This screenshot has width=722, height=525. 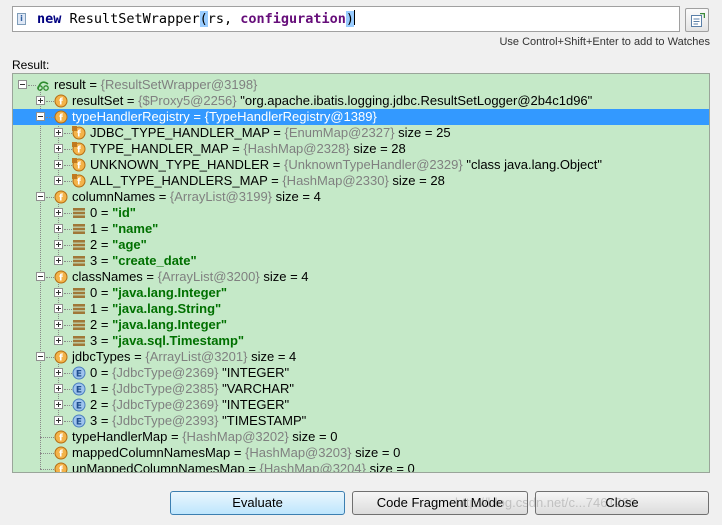 What do you see at coordinates (361, 309) in the screenshot?
I see `tree-row: 1 = "java.lang.String"` at bounding box center [361, 309].